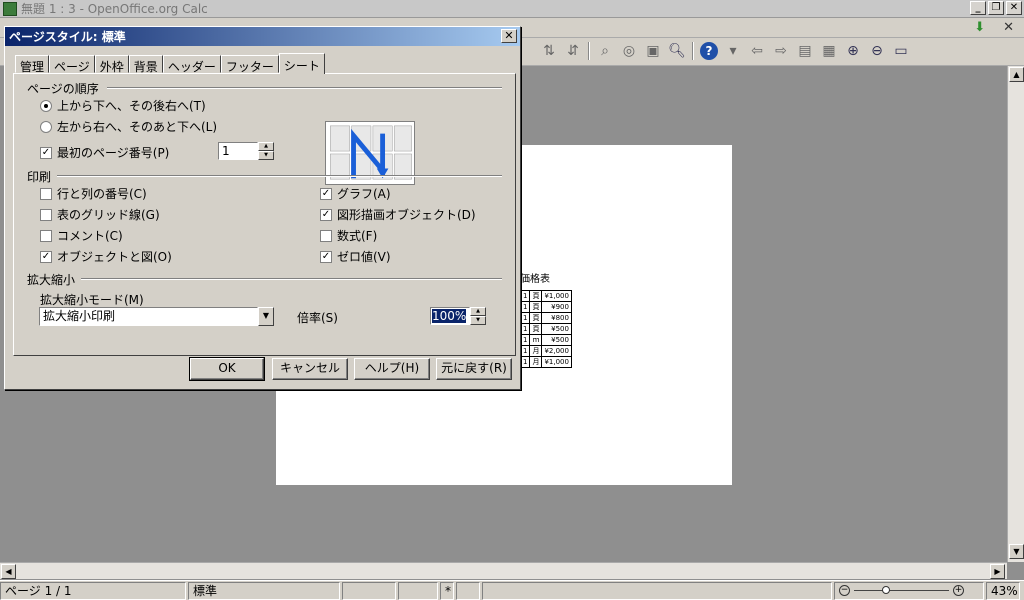 The width and height of the screenshot is (1024, 600). I want to click on first-page-number-field: 1, so click(238, 151).